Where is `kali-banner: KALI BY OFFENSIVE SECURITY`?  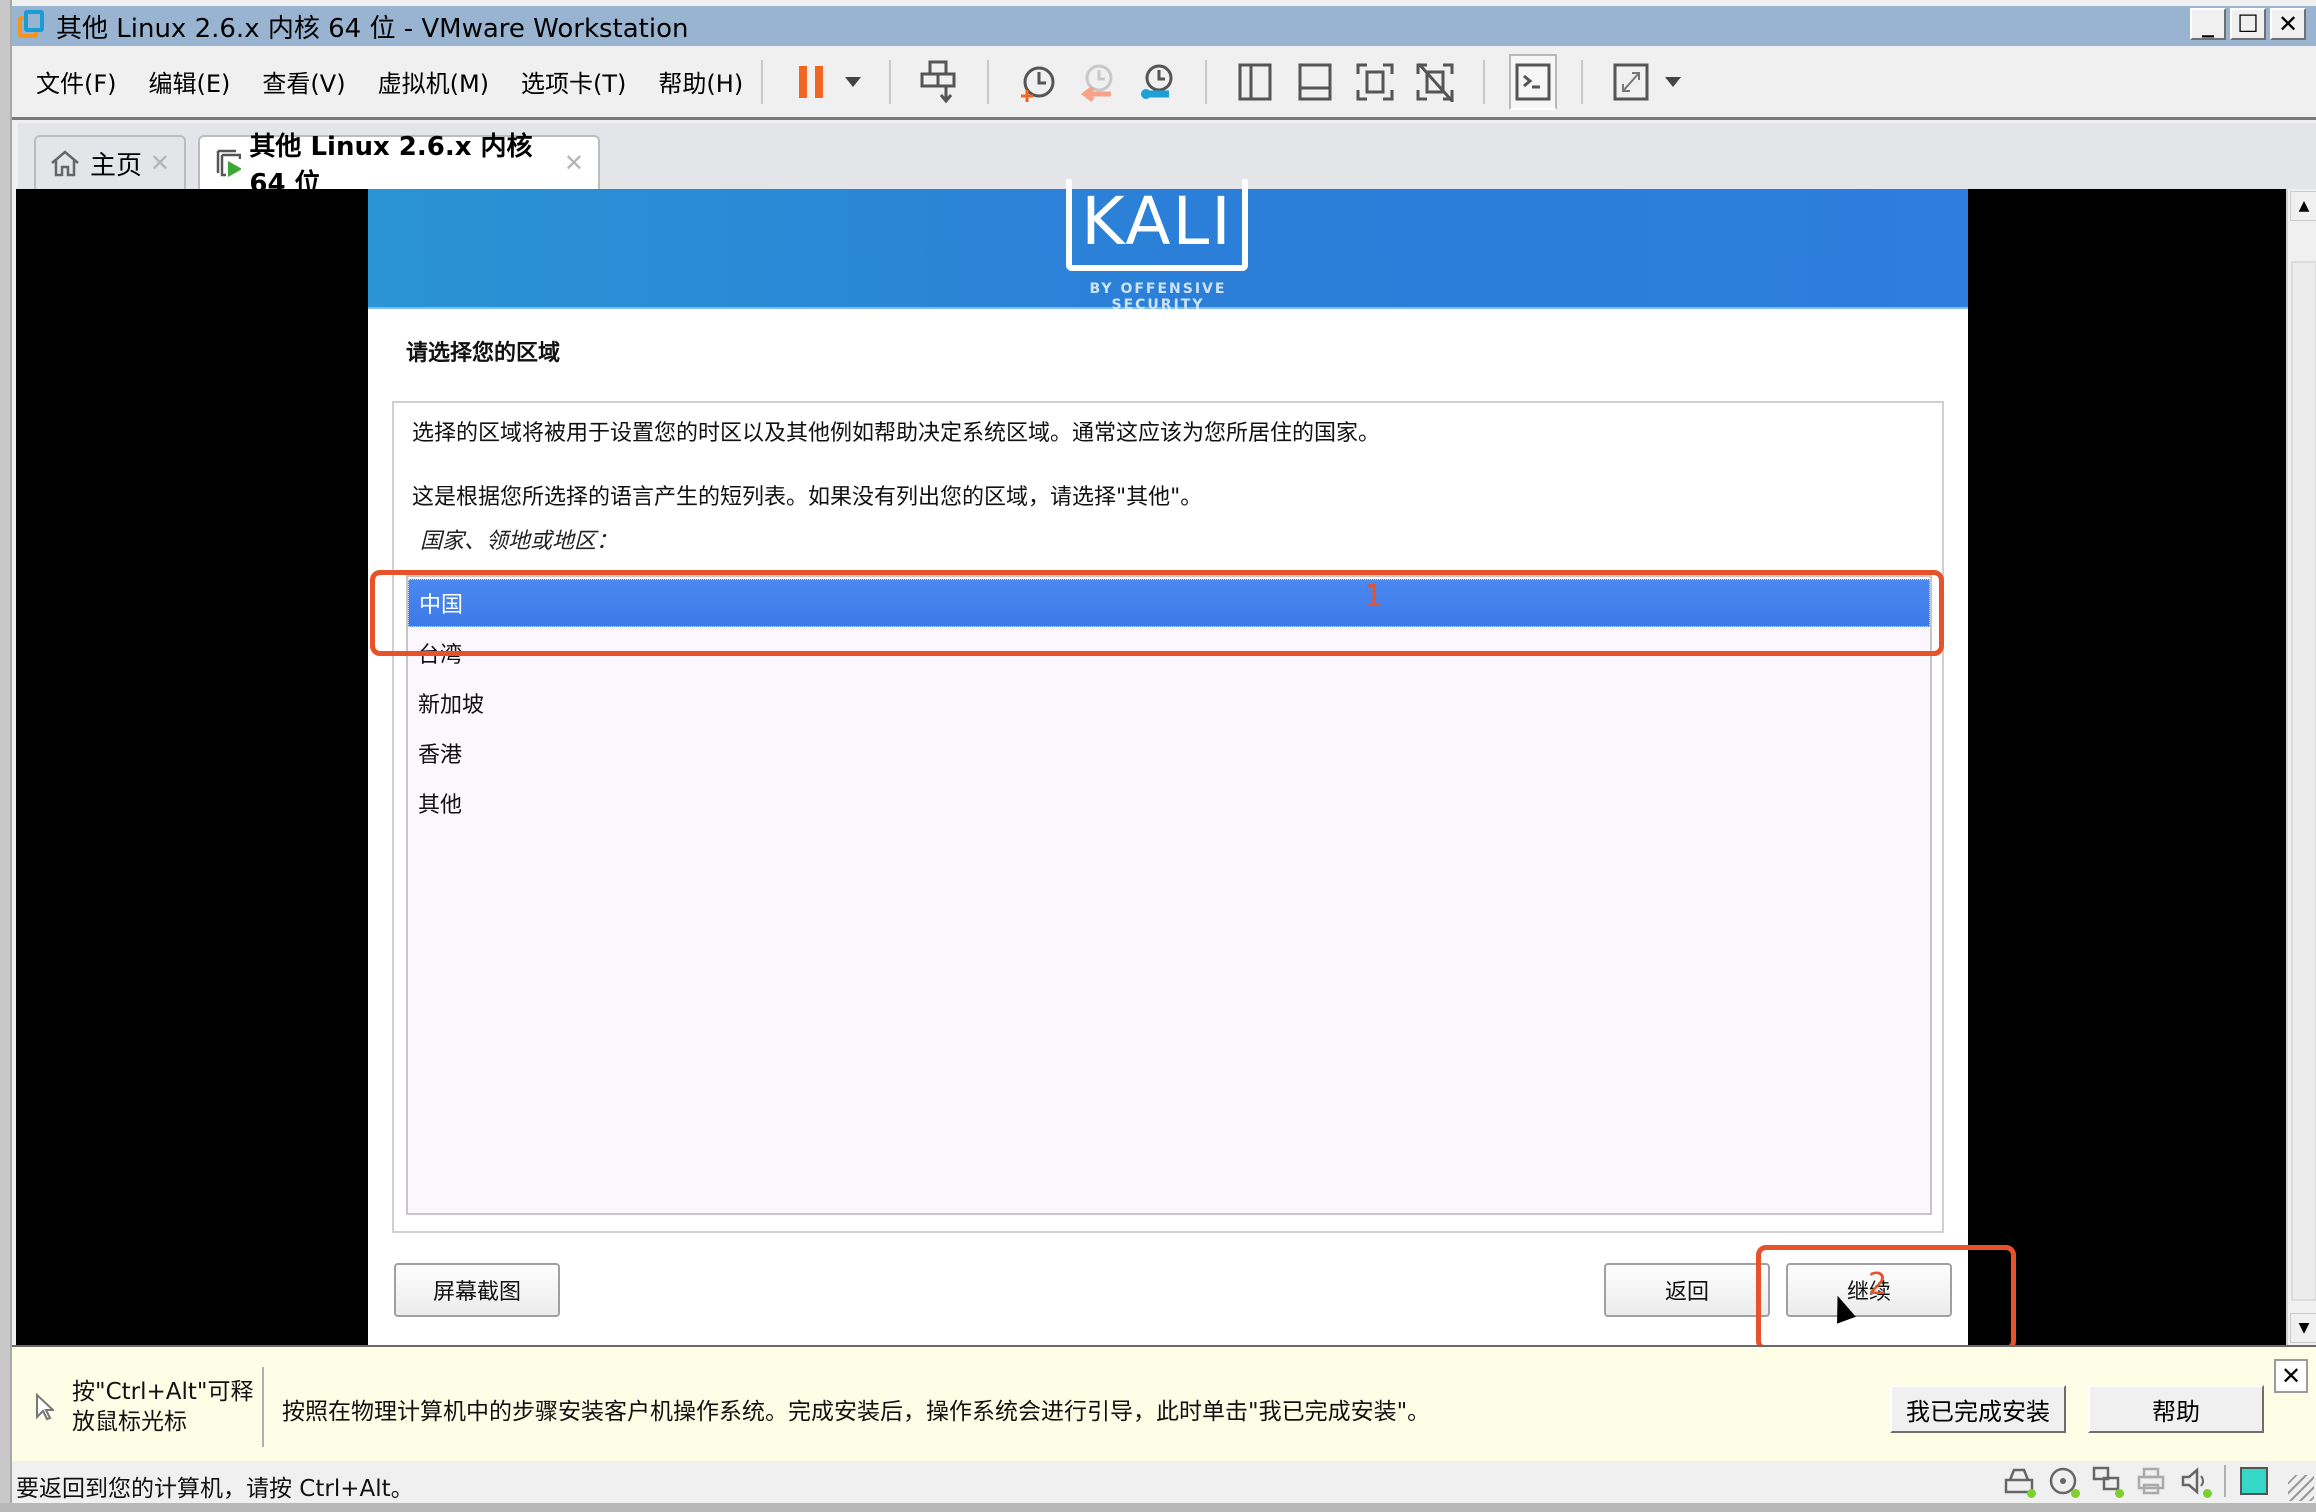
kali-banner: KALI BY OFFENSIVE SECURITY is located at coordinates (1168, 246).